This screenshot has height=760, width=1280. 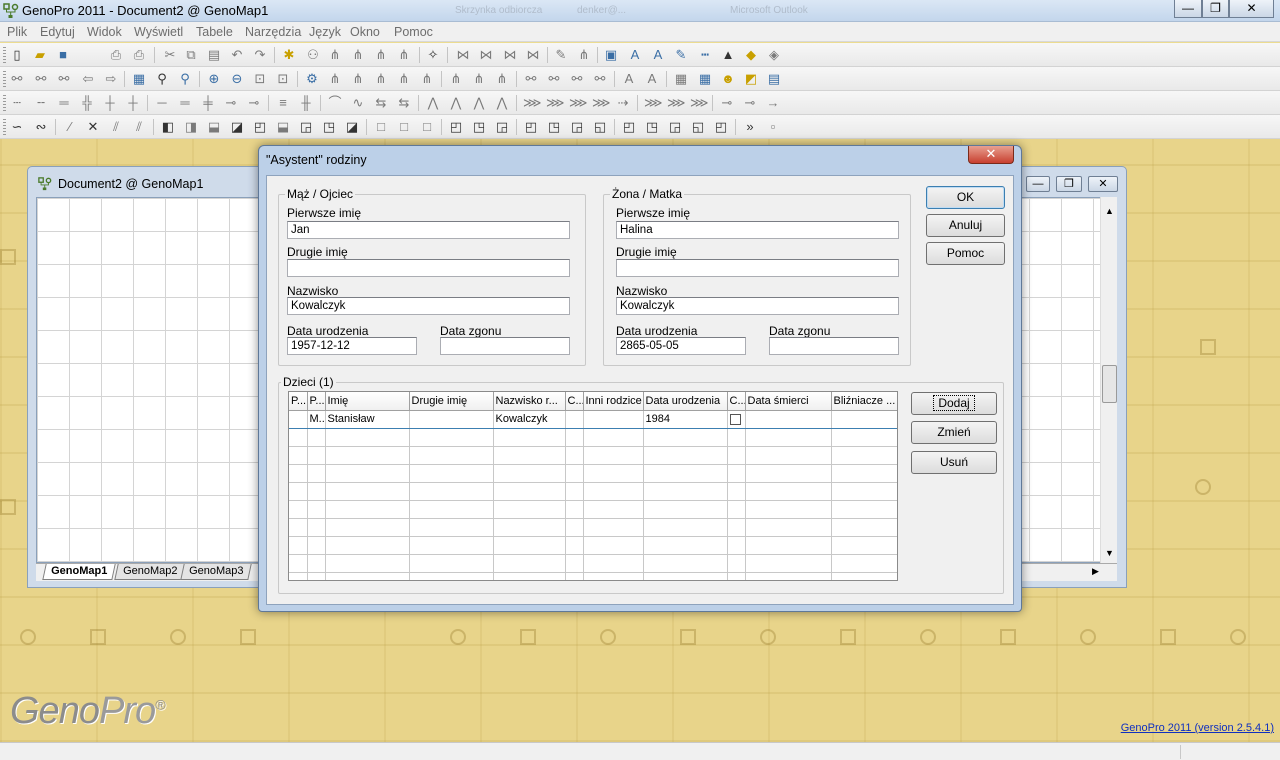 I want to click on doc-restore-button: ❐, so click(x=1069, y=184).